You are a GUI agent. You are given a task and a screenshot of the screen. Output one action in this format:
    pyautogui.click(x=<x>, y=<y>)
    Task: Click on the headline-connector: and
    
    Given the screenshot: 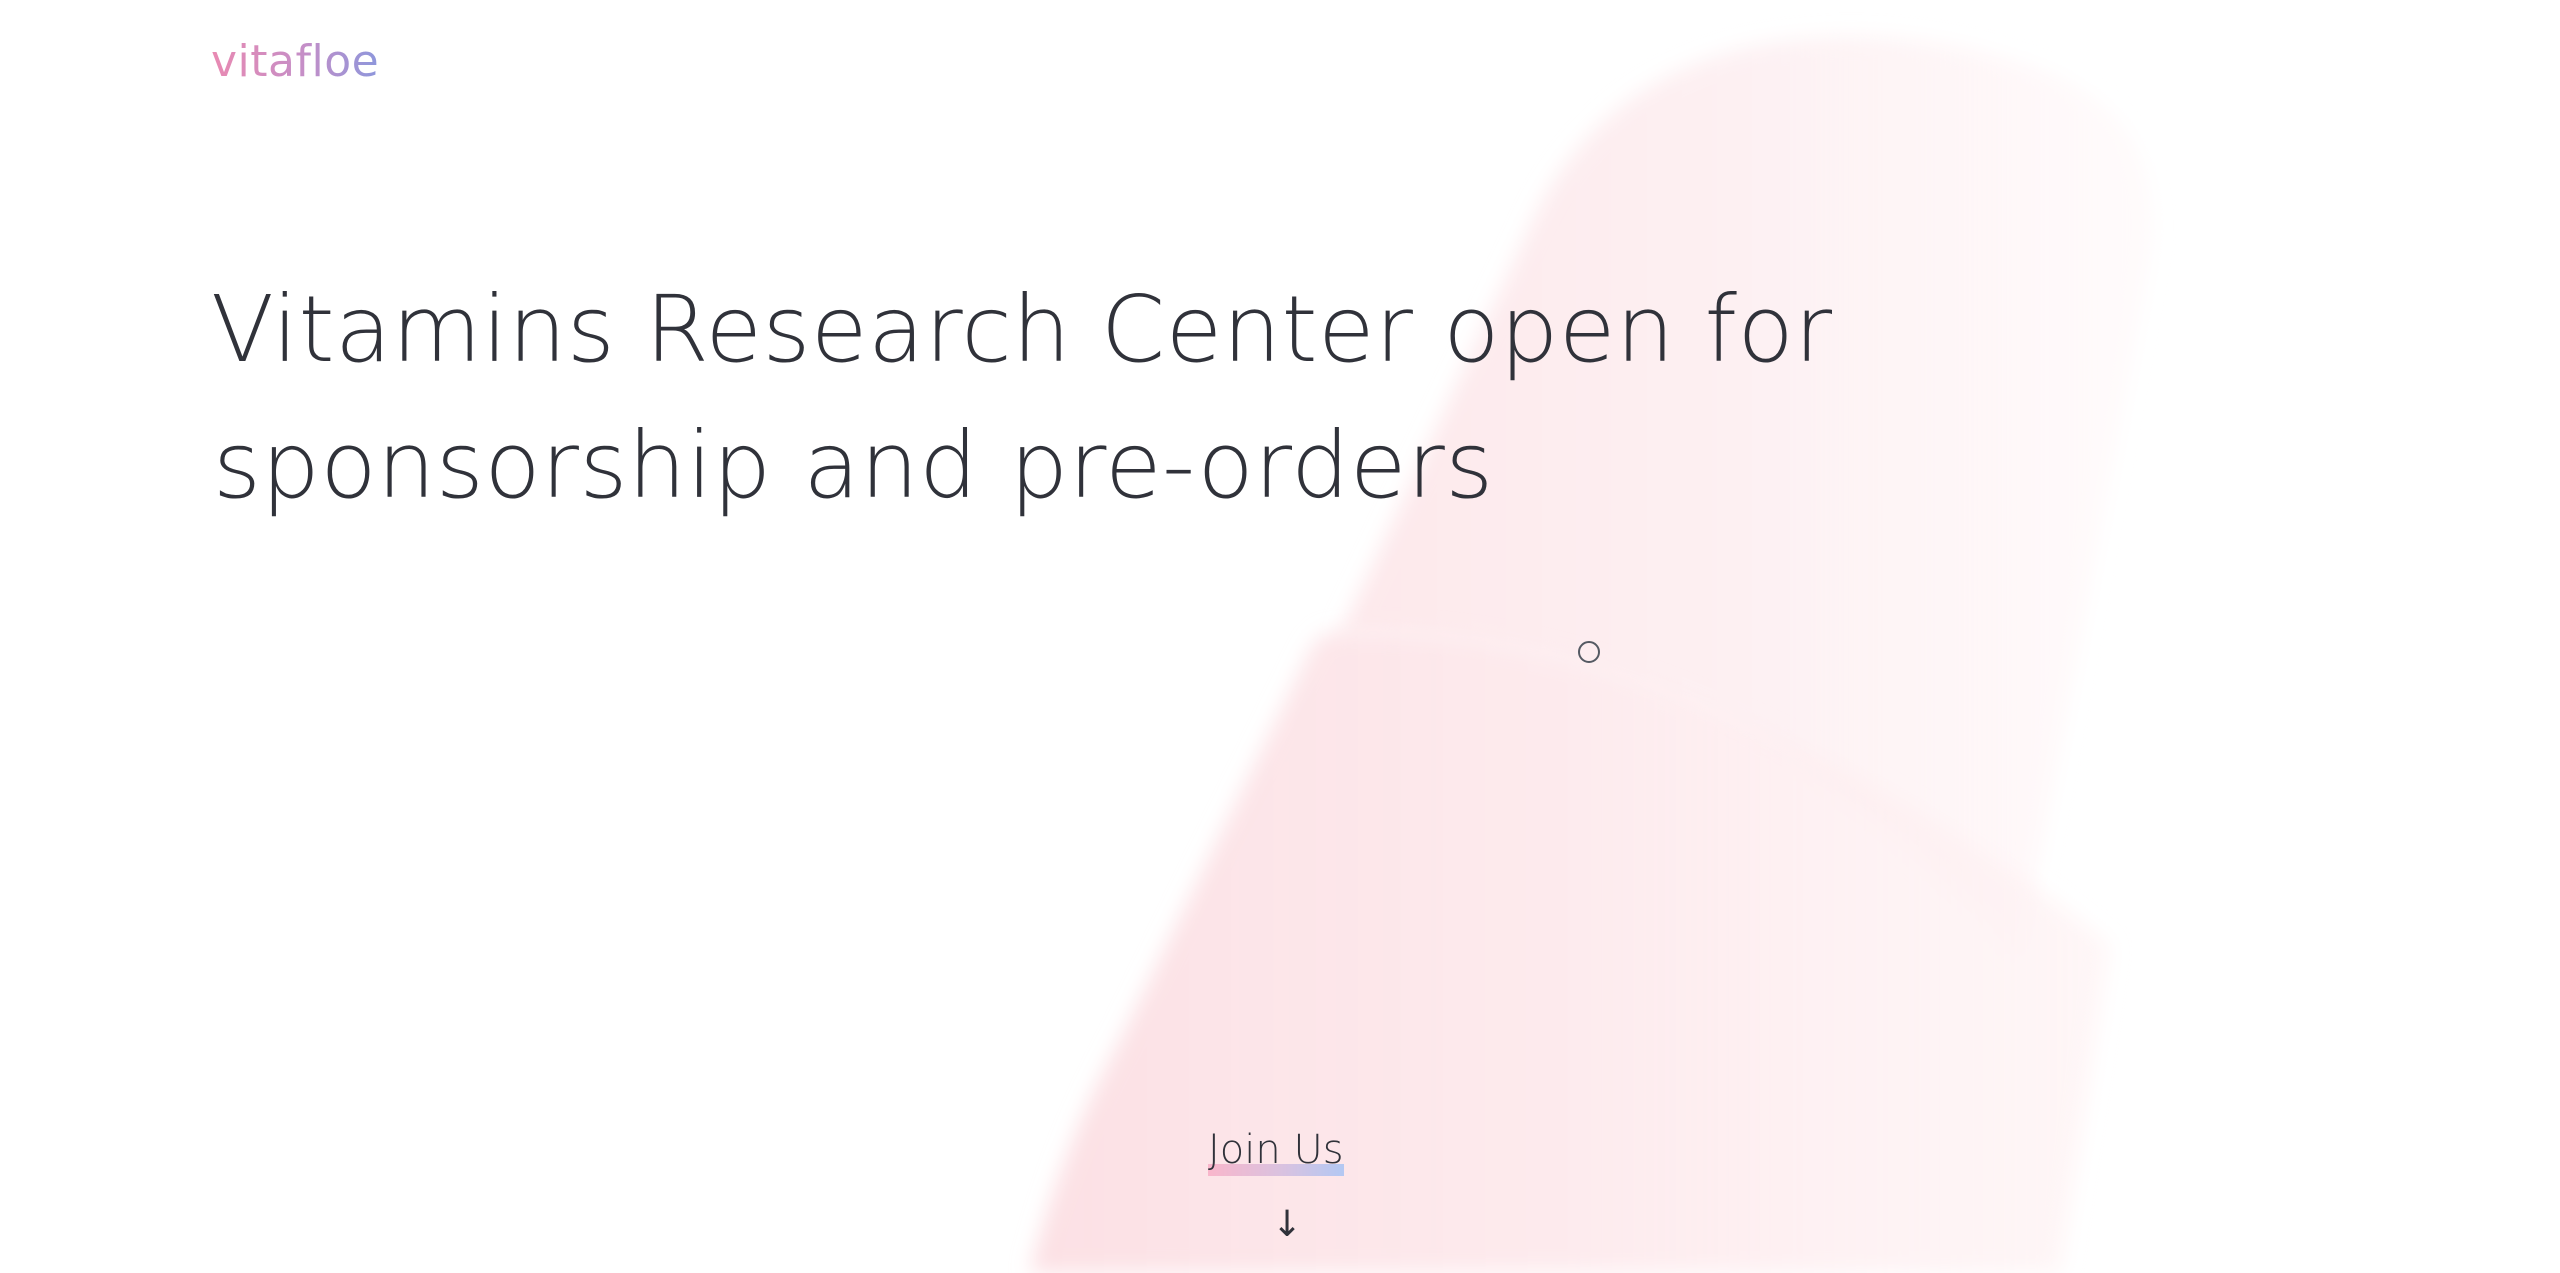 What is the action you would take?
    pyautogui.click(x=890, y=465)
    